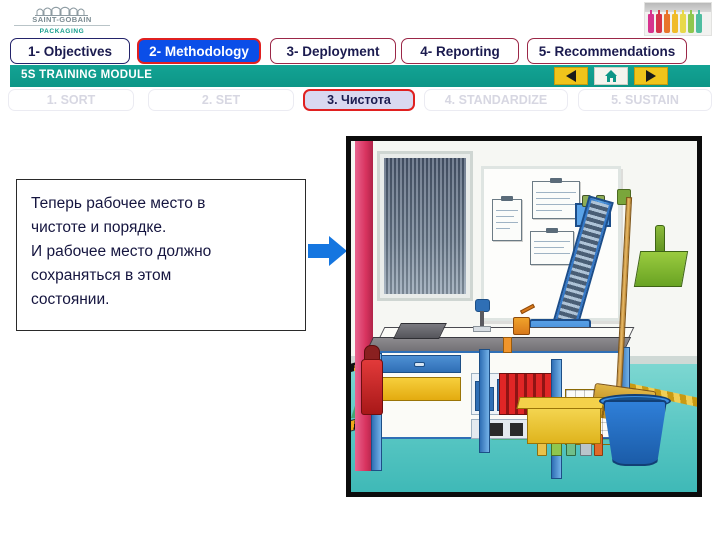  What do you see at coordinates (645, 100) in the screenshot?
I see `step-sustain: 5. SUSTAIN` at bounding box center [645, 100].